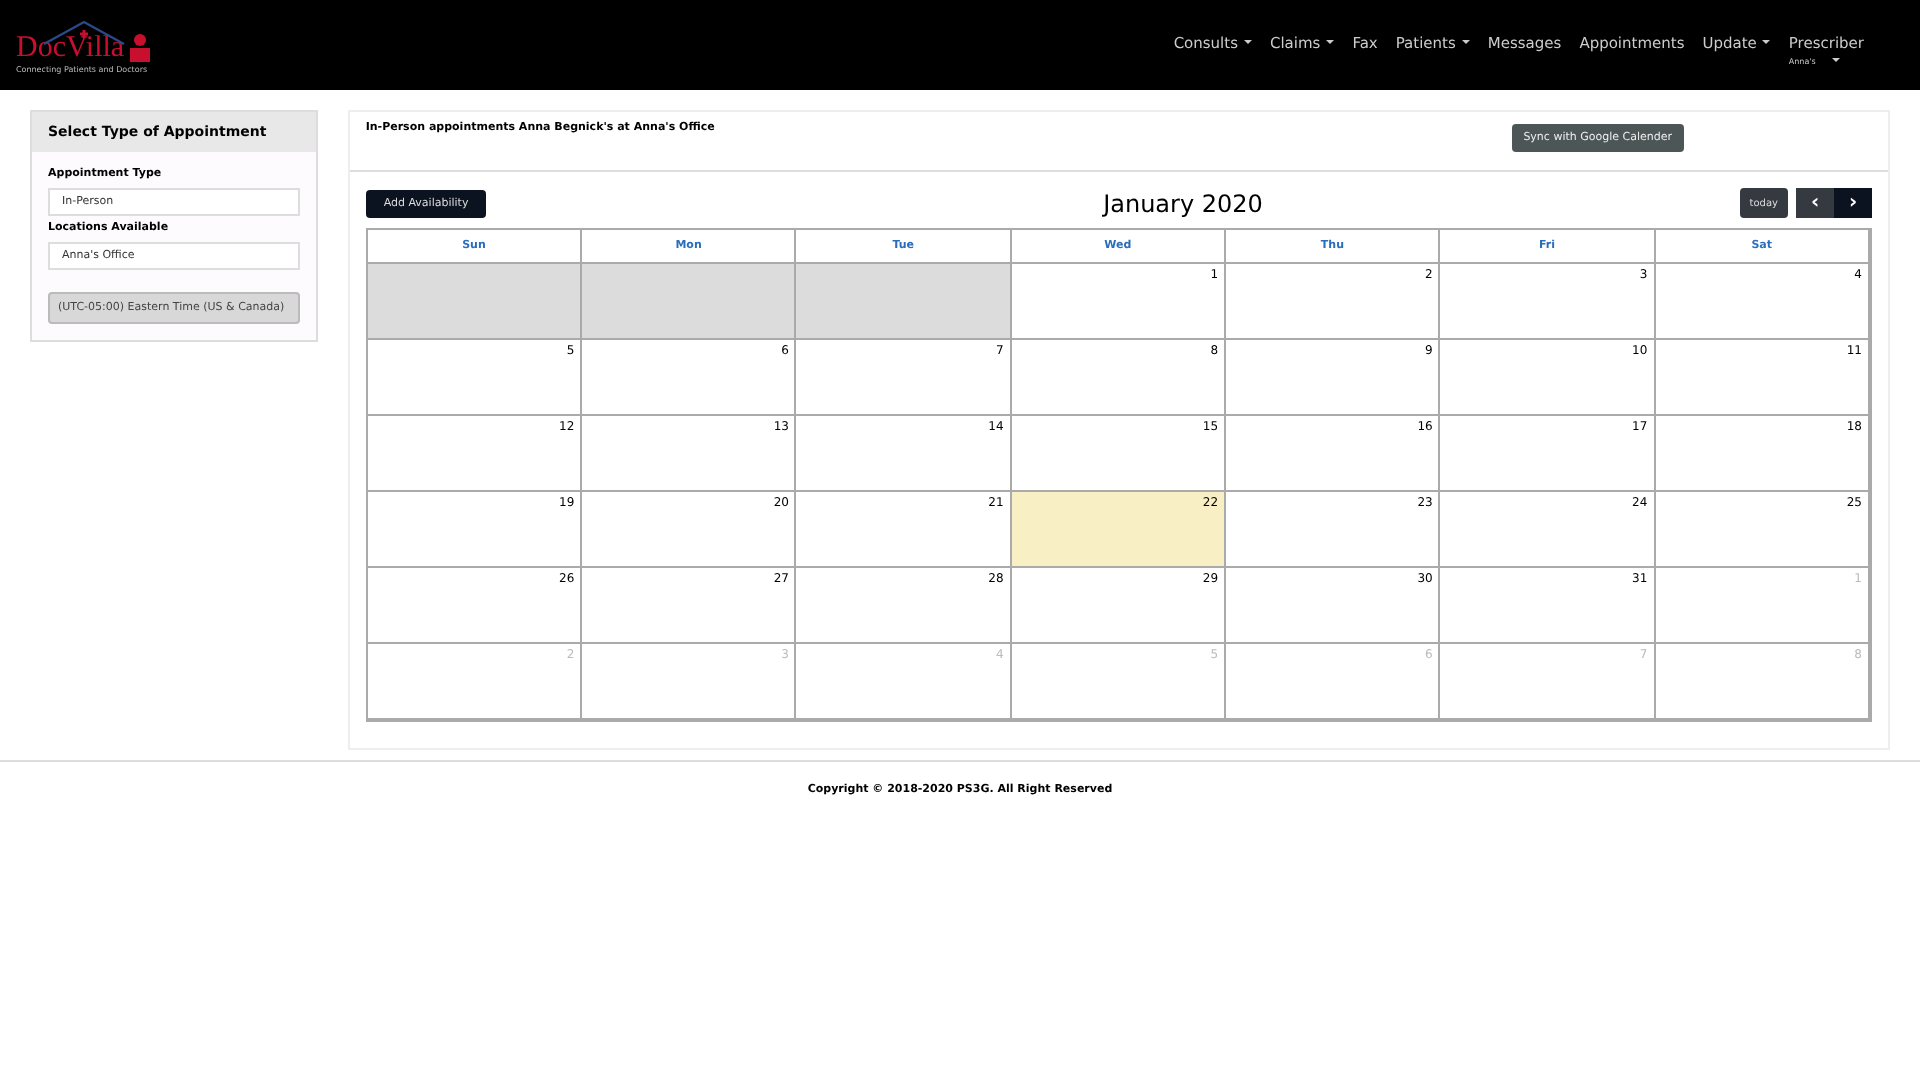 The height and width of the screenshot is (1080, 1920). I want to click on month-title: January 2020, so click(1183, 203).